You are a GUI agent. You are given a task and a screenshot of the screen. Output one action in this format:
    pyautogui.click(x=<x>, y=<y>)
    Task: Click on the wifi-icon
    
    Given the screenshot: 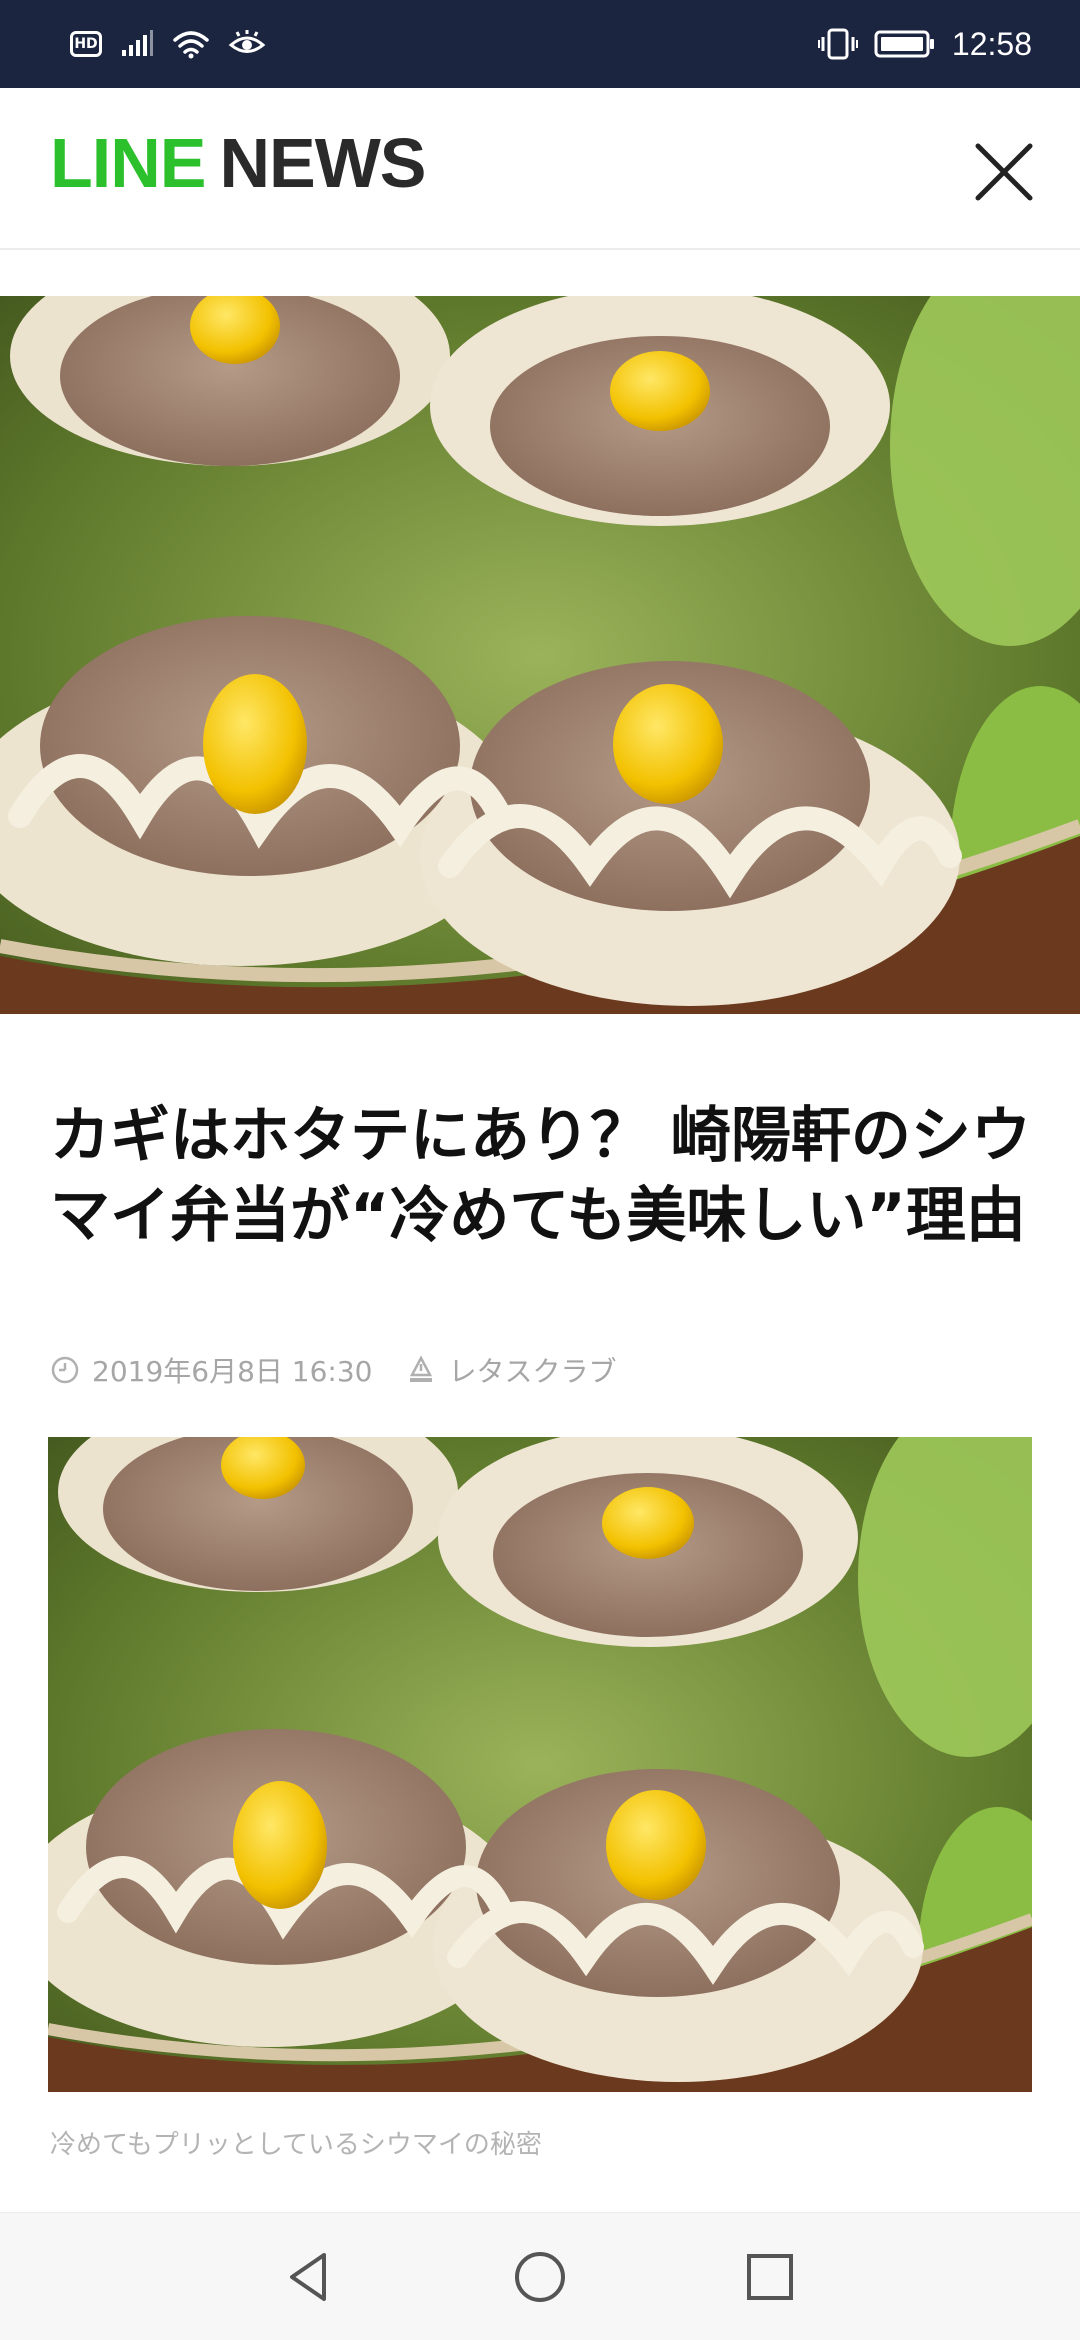 What is the action you would take?
    pyautogui.click(x=191, y=45)
    